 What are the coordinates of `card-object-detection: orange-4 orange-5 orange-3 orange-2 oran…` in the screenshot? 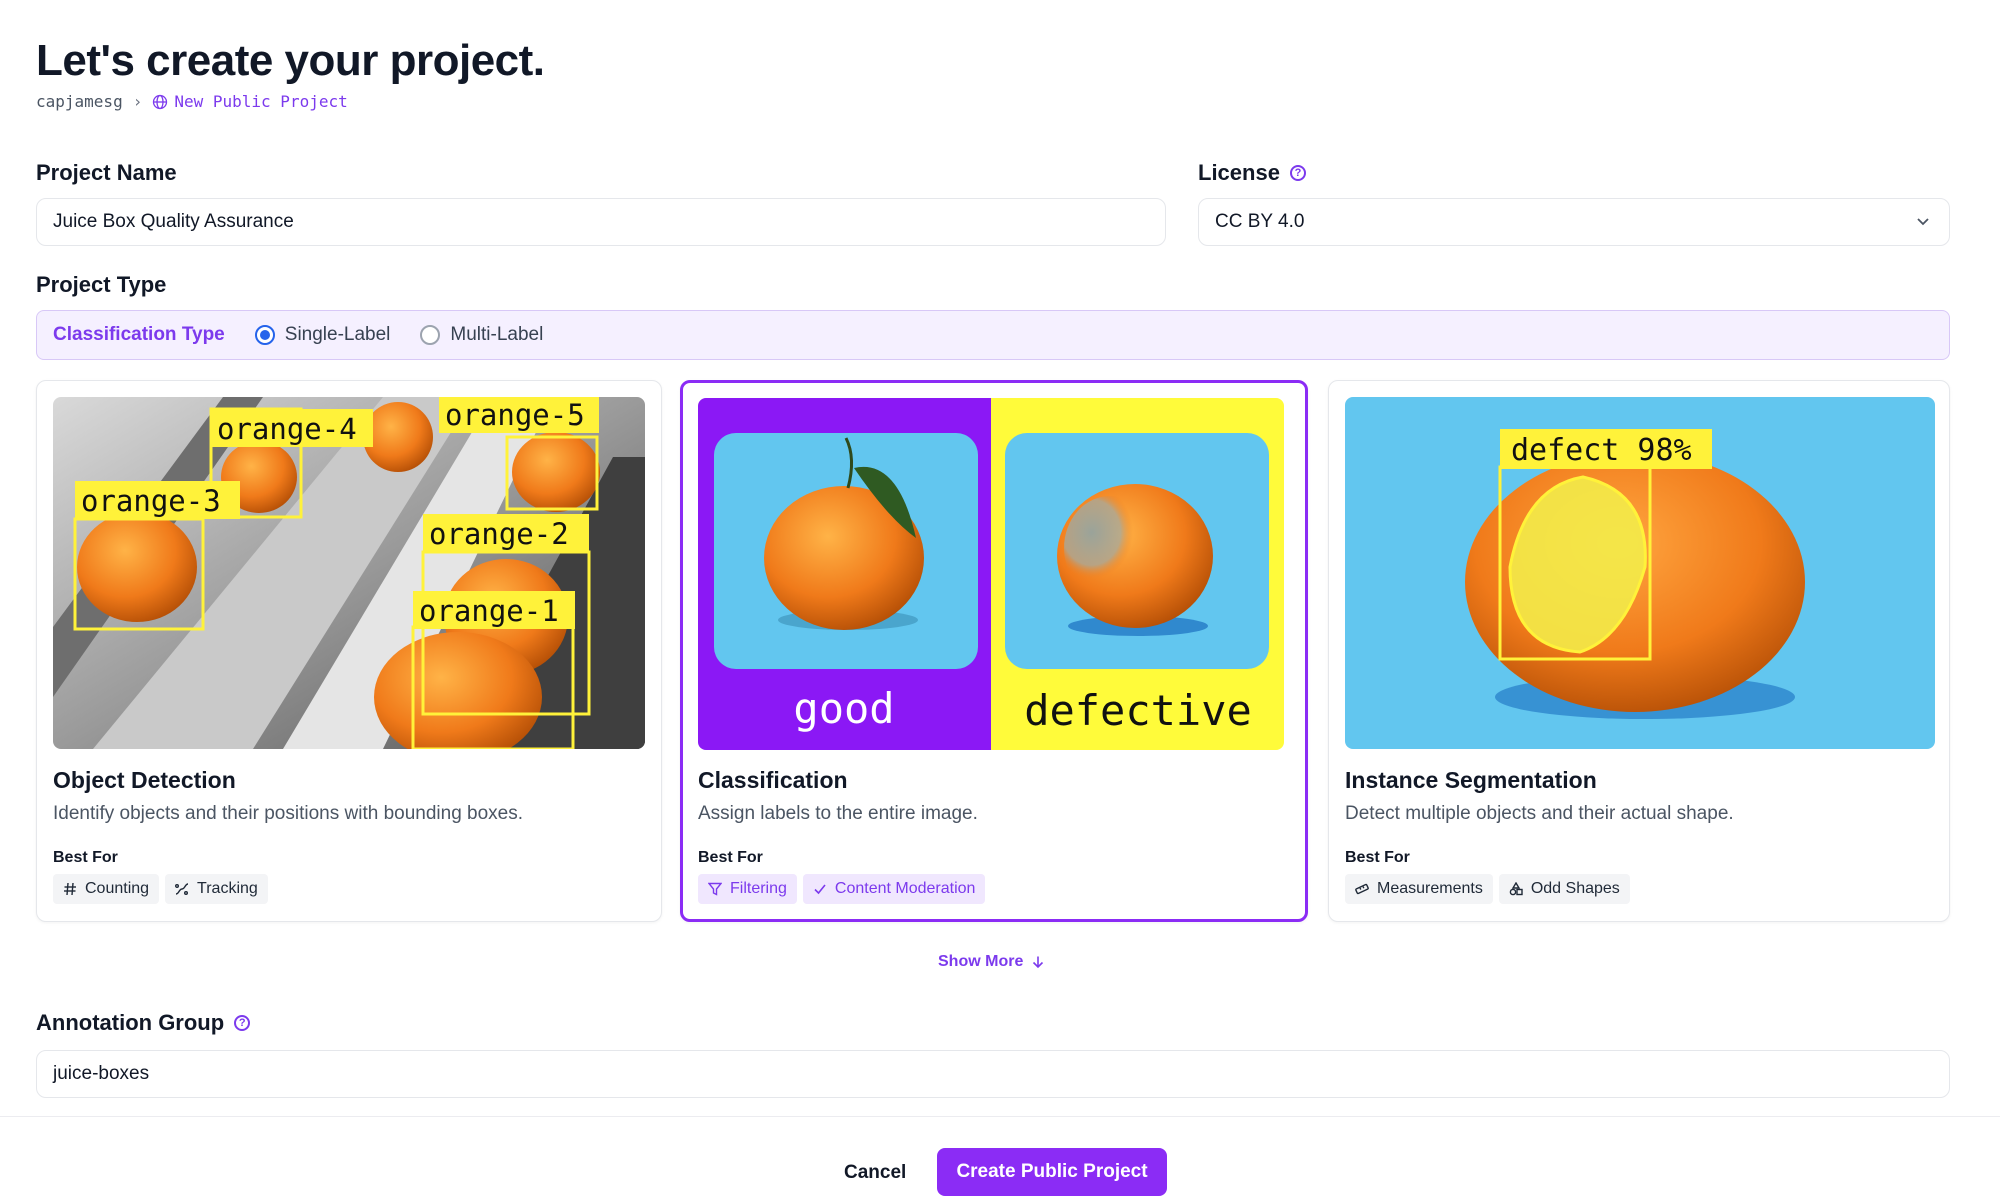 It's located at (349, 651).